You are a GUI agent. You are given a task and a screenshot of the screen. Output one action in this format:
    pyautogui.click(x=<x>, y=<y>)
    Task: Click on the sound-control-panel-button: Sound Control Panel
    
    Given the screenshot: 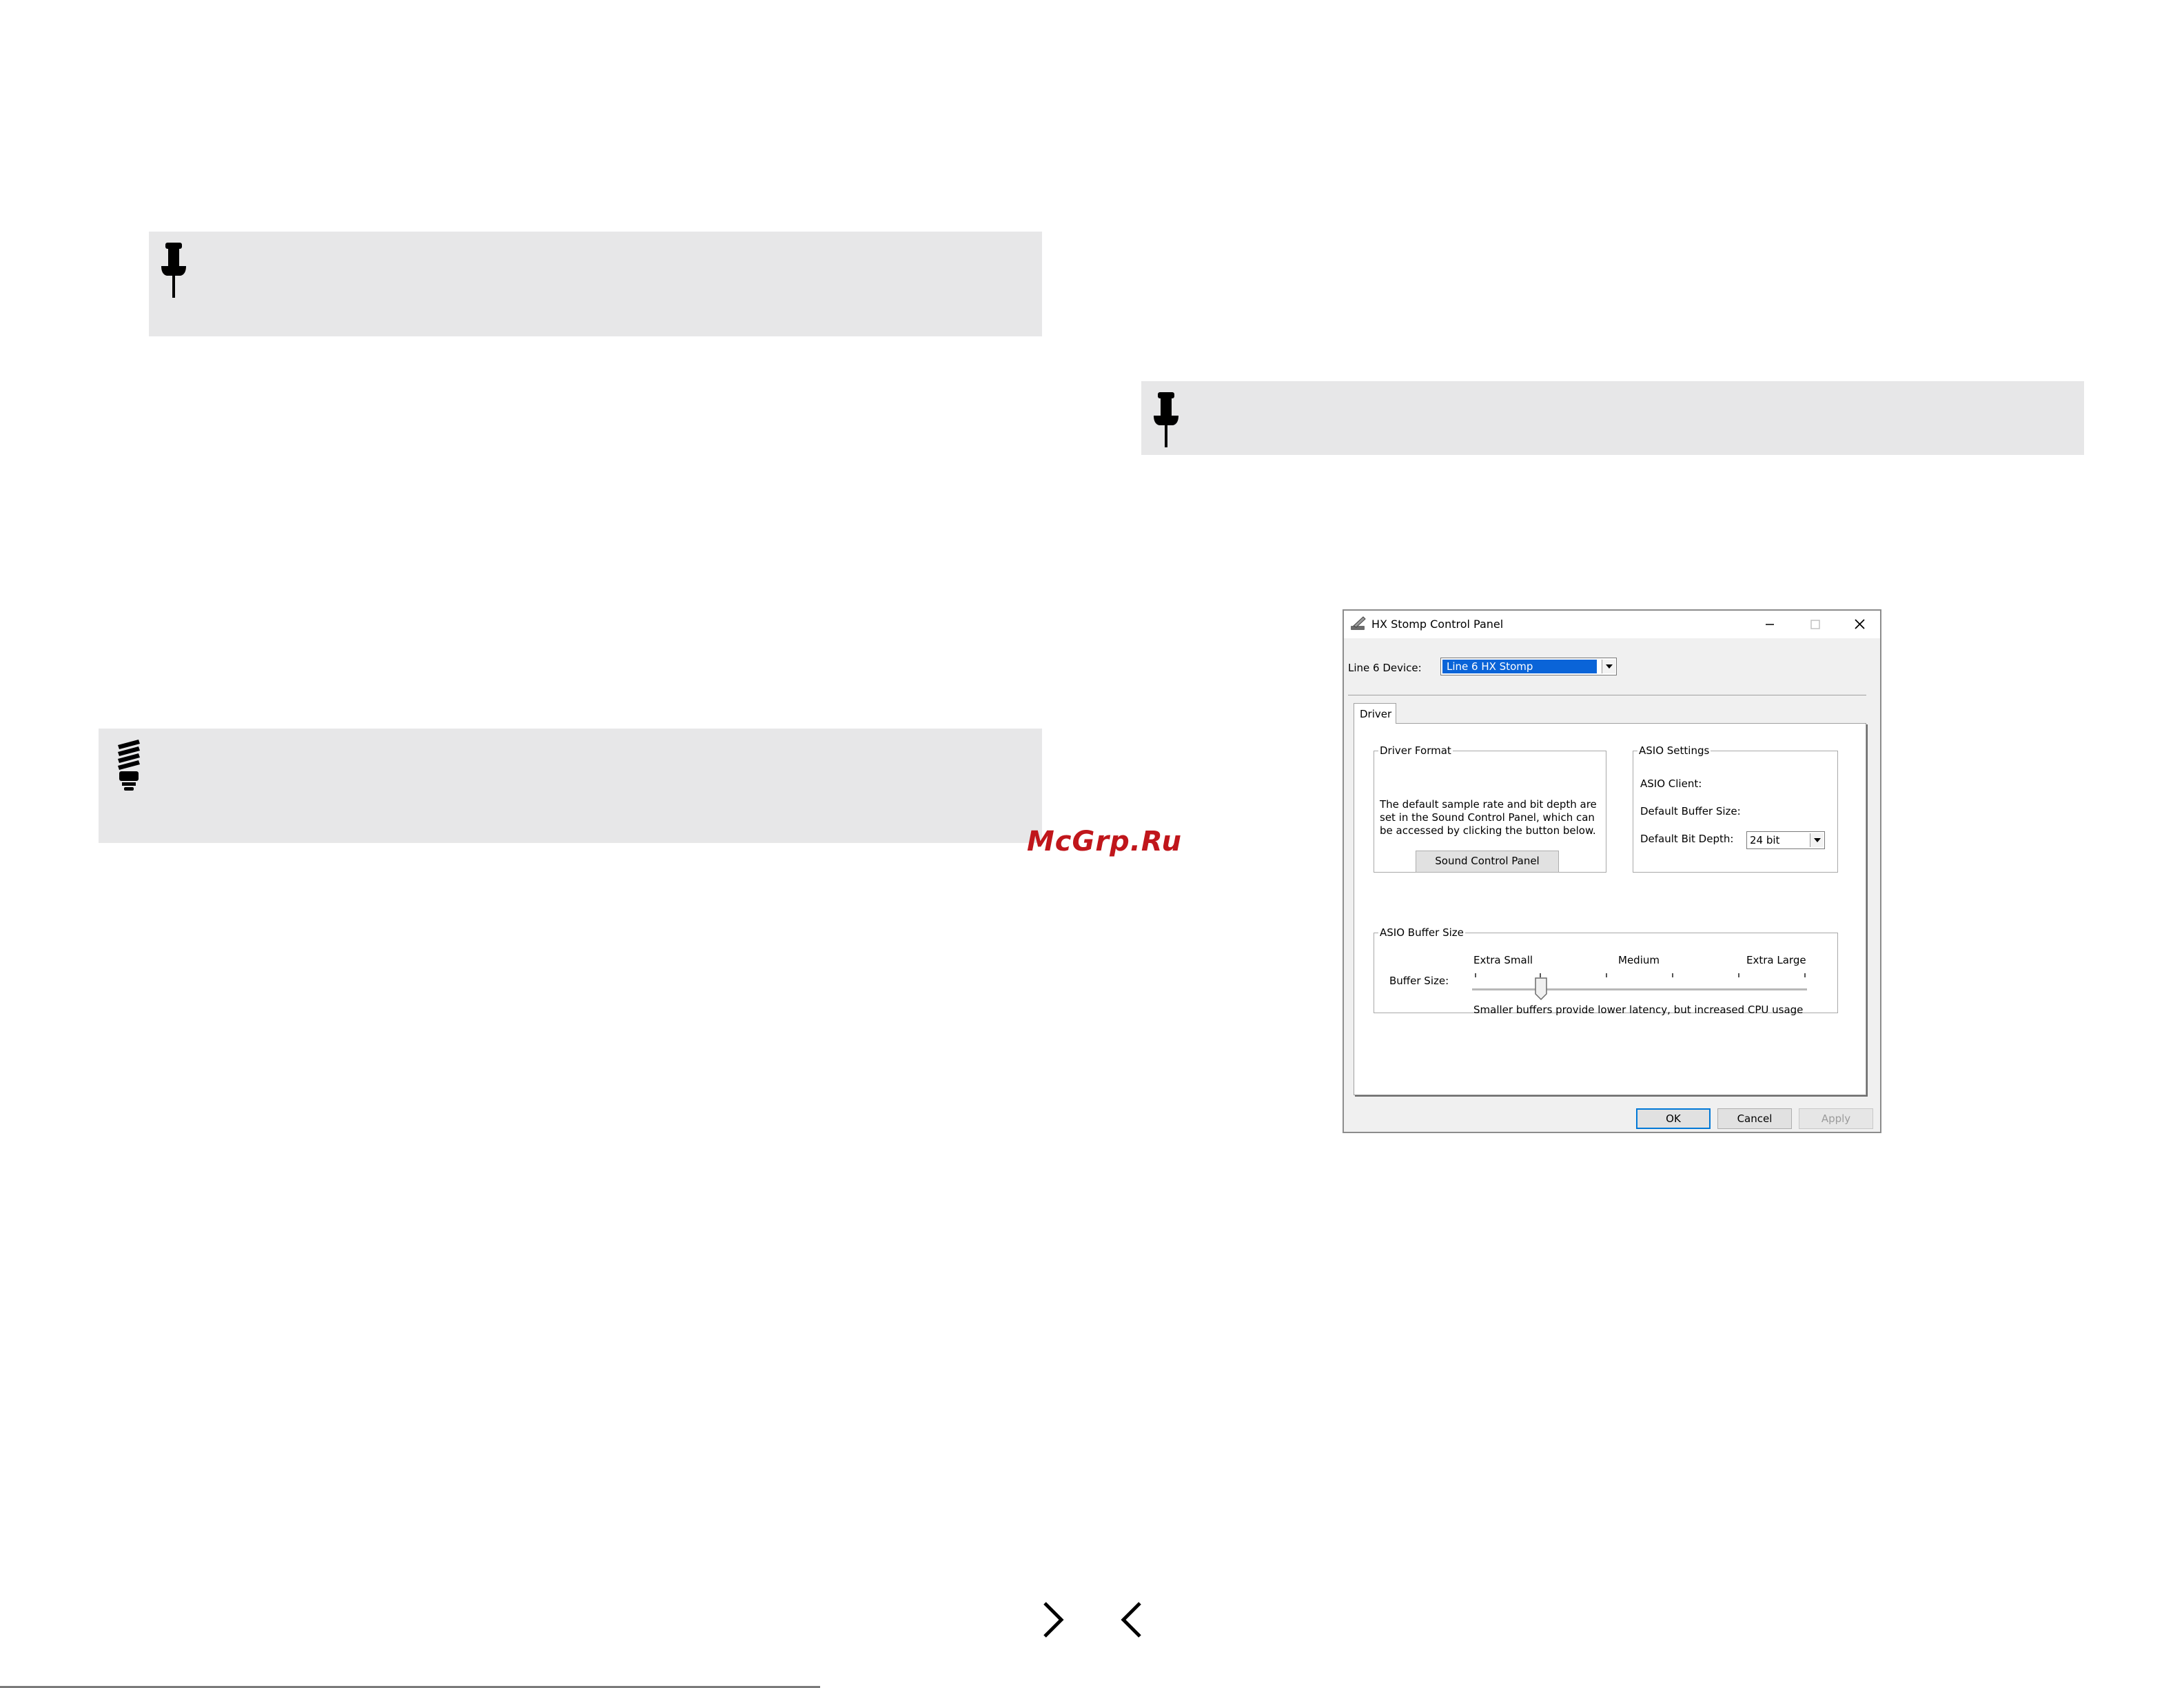 What is the action you would take?
    pyautogui.click(x=1487, y=862)
    